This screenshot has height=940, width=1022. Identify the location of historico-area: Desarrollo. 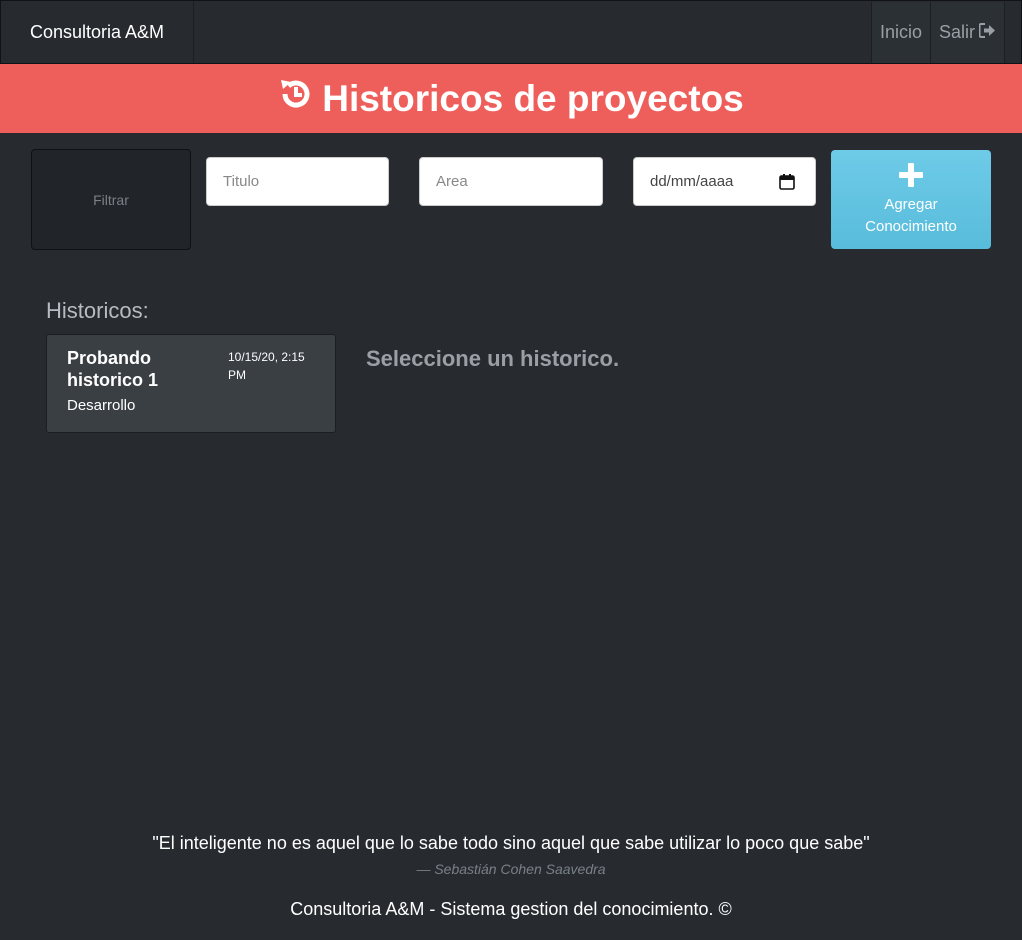
(101, 405).